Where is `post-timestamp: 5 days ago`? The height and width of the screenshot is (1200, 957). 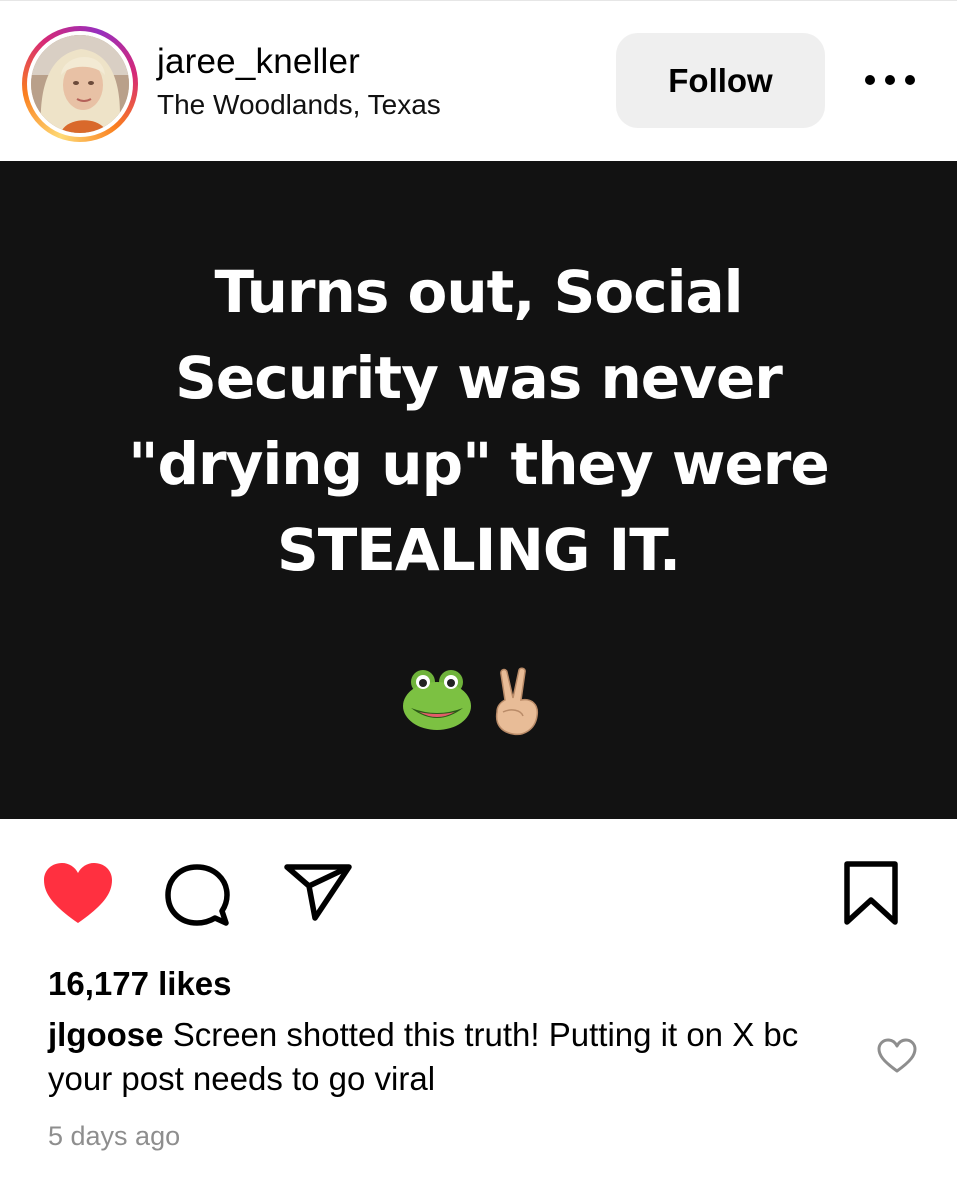
post-timestamp: 5 days ago is located at coordinates (114, 1136).